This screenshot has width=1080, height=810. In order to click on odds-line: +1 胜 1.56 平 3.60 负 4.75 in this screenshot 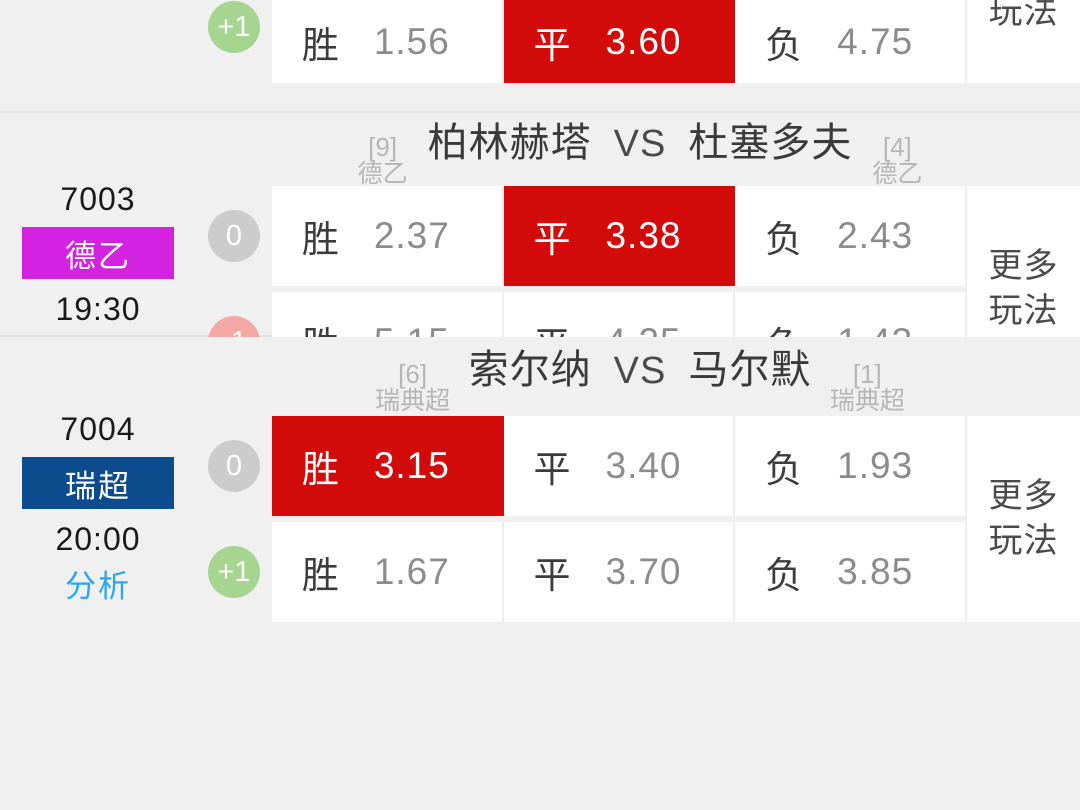, I will do `click(581, 43)`.